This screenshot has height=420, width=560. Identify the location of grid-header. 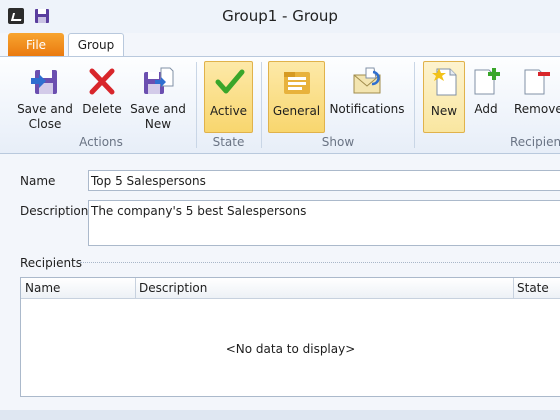
(290, 288).